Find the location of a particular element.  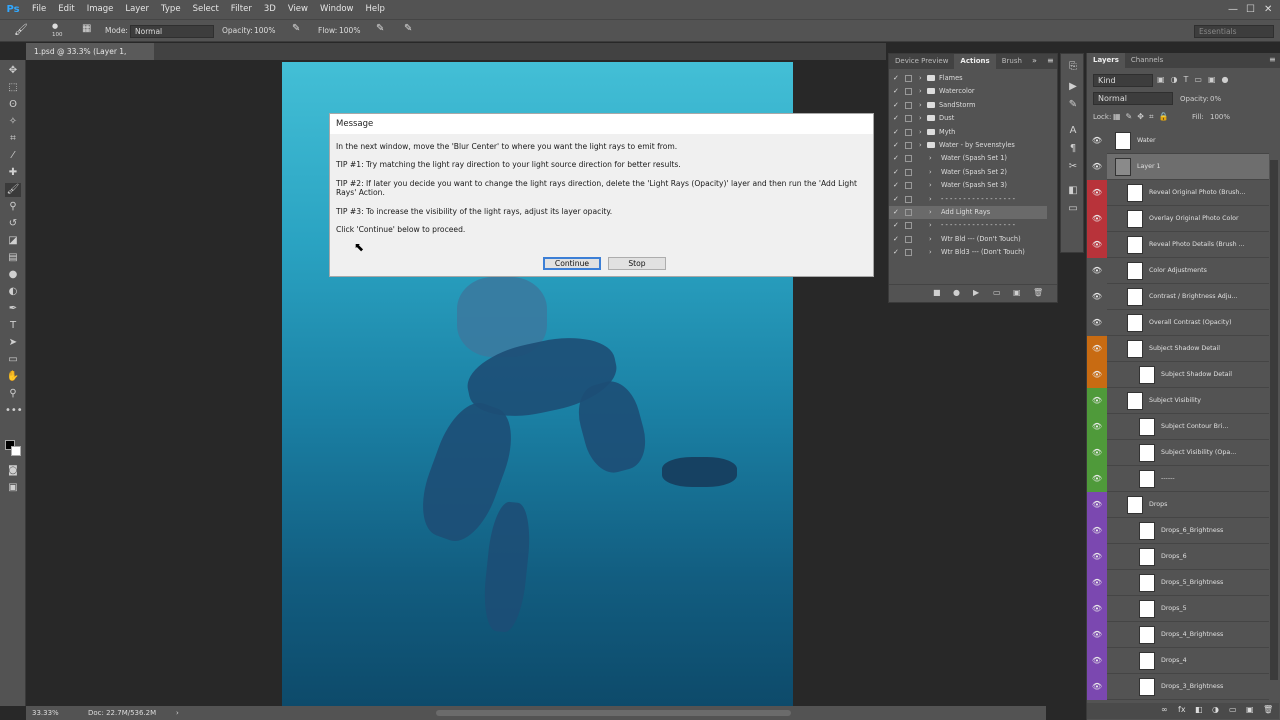

panel-menu-icon: ≡ is located at coordinates (1050, 60).